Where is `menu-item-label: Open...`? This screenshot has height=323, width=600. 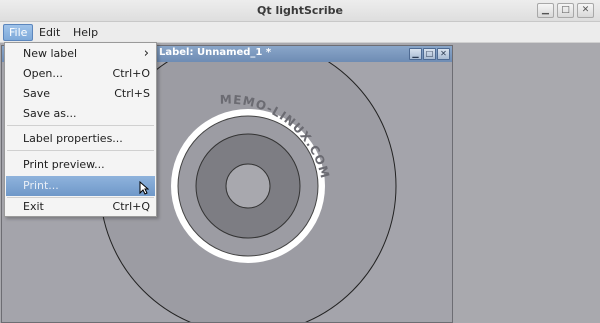
menu-item-label: Open... is located at coordinates (43, 73).